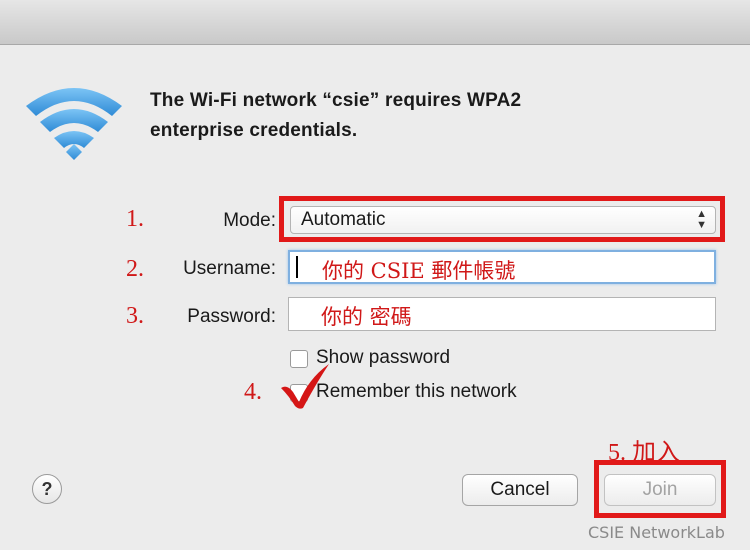  What do you see at coordinates (249, 220) in the screenshot?
I see `mode-label: Mode:` at bounding box center [249, 220].